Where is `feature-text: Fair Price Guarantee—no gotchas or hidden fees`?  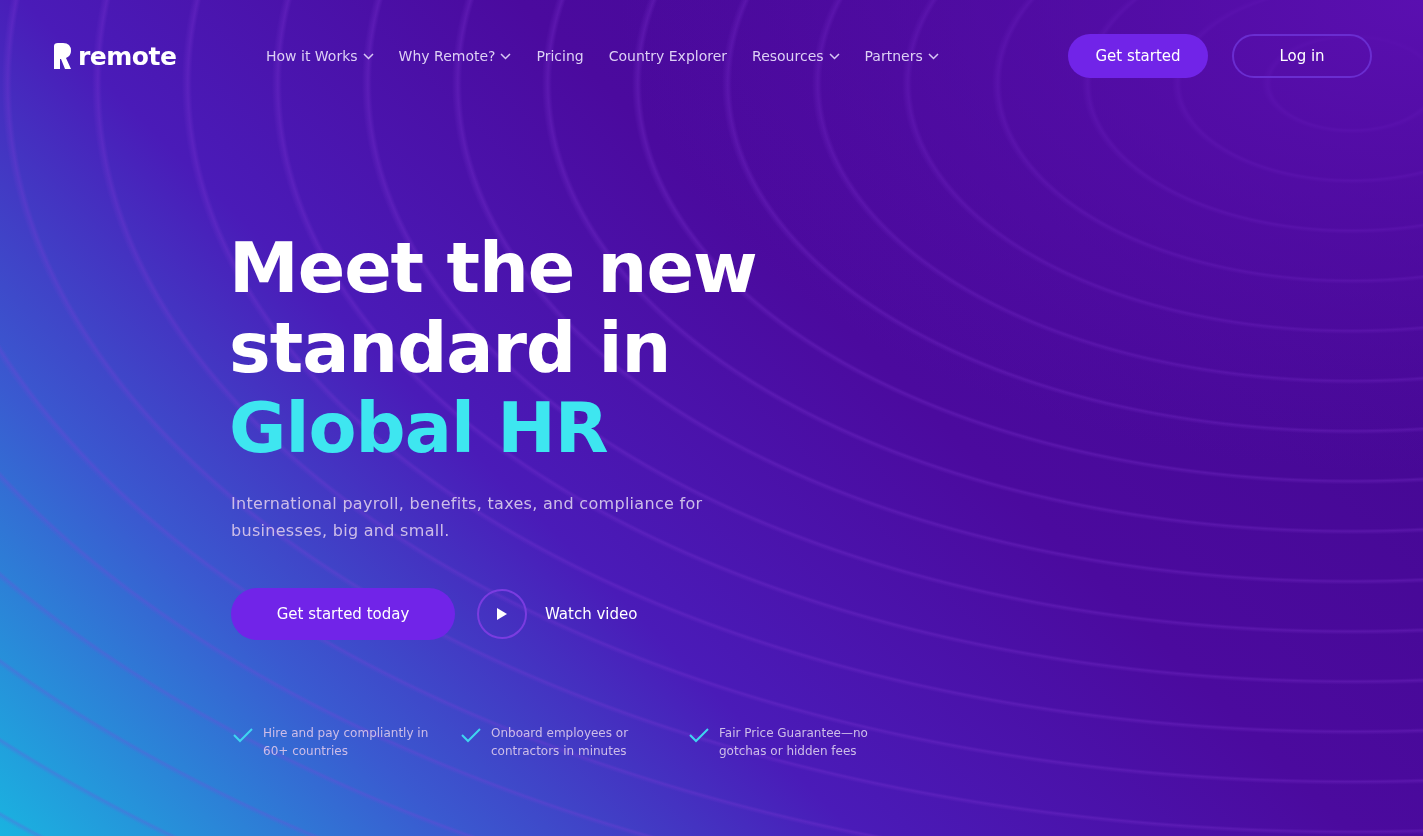 feature-text: Fair Price Guarantee—no gotchas or hidden fees is located at coordinates (794, 742).